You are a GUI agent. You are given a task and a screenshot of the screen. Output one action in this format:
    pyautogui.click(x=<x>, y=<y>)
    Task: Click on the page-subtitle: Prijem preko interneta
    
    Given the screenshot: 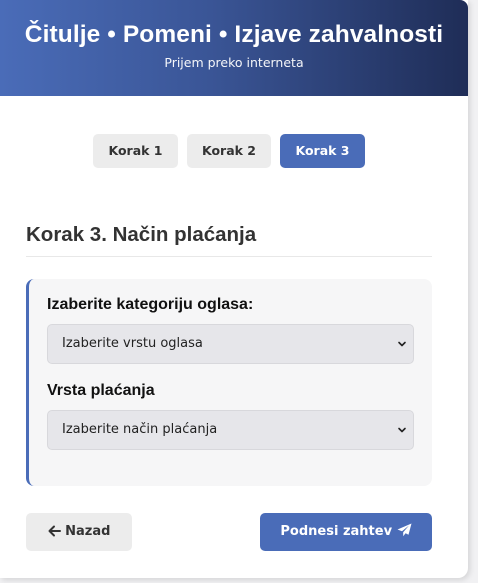 What is the action you would take?
    pyautogui.click(x=234, y=62)
    